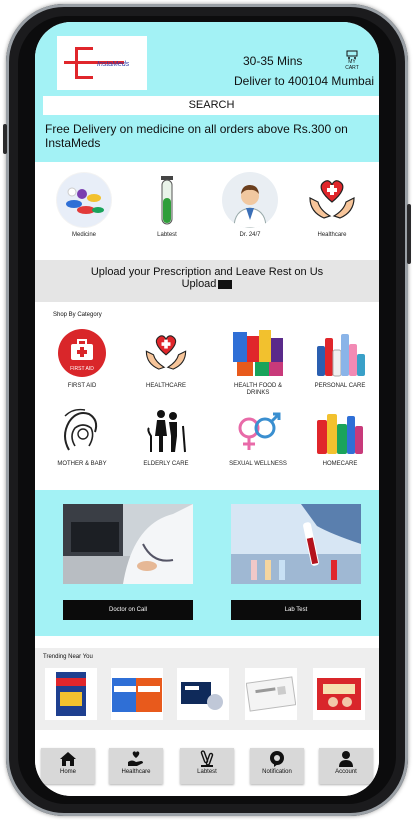 Image resolution: width=414 pixels, height=820 pixels. Describe the element at coordinates (82, 464) in the screenshot. I see `category-label: MOTHER & BABY` at that location.